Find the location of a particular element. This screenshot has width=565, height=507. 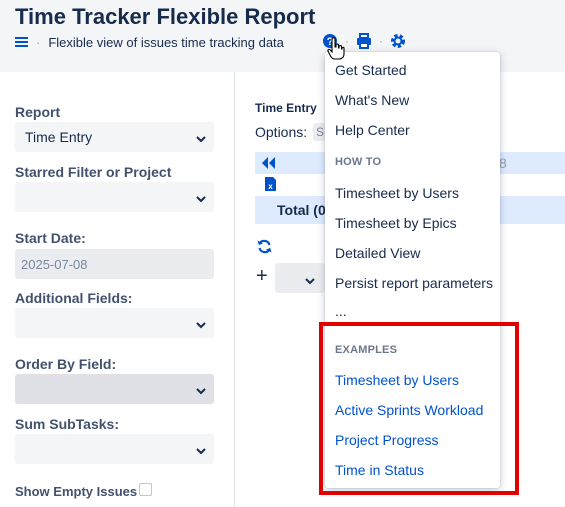

menu-item-help-center: Help Center is located at coordinates (372, 130).